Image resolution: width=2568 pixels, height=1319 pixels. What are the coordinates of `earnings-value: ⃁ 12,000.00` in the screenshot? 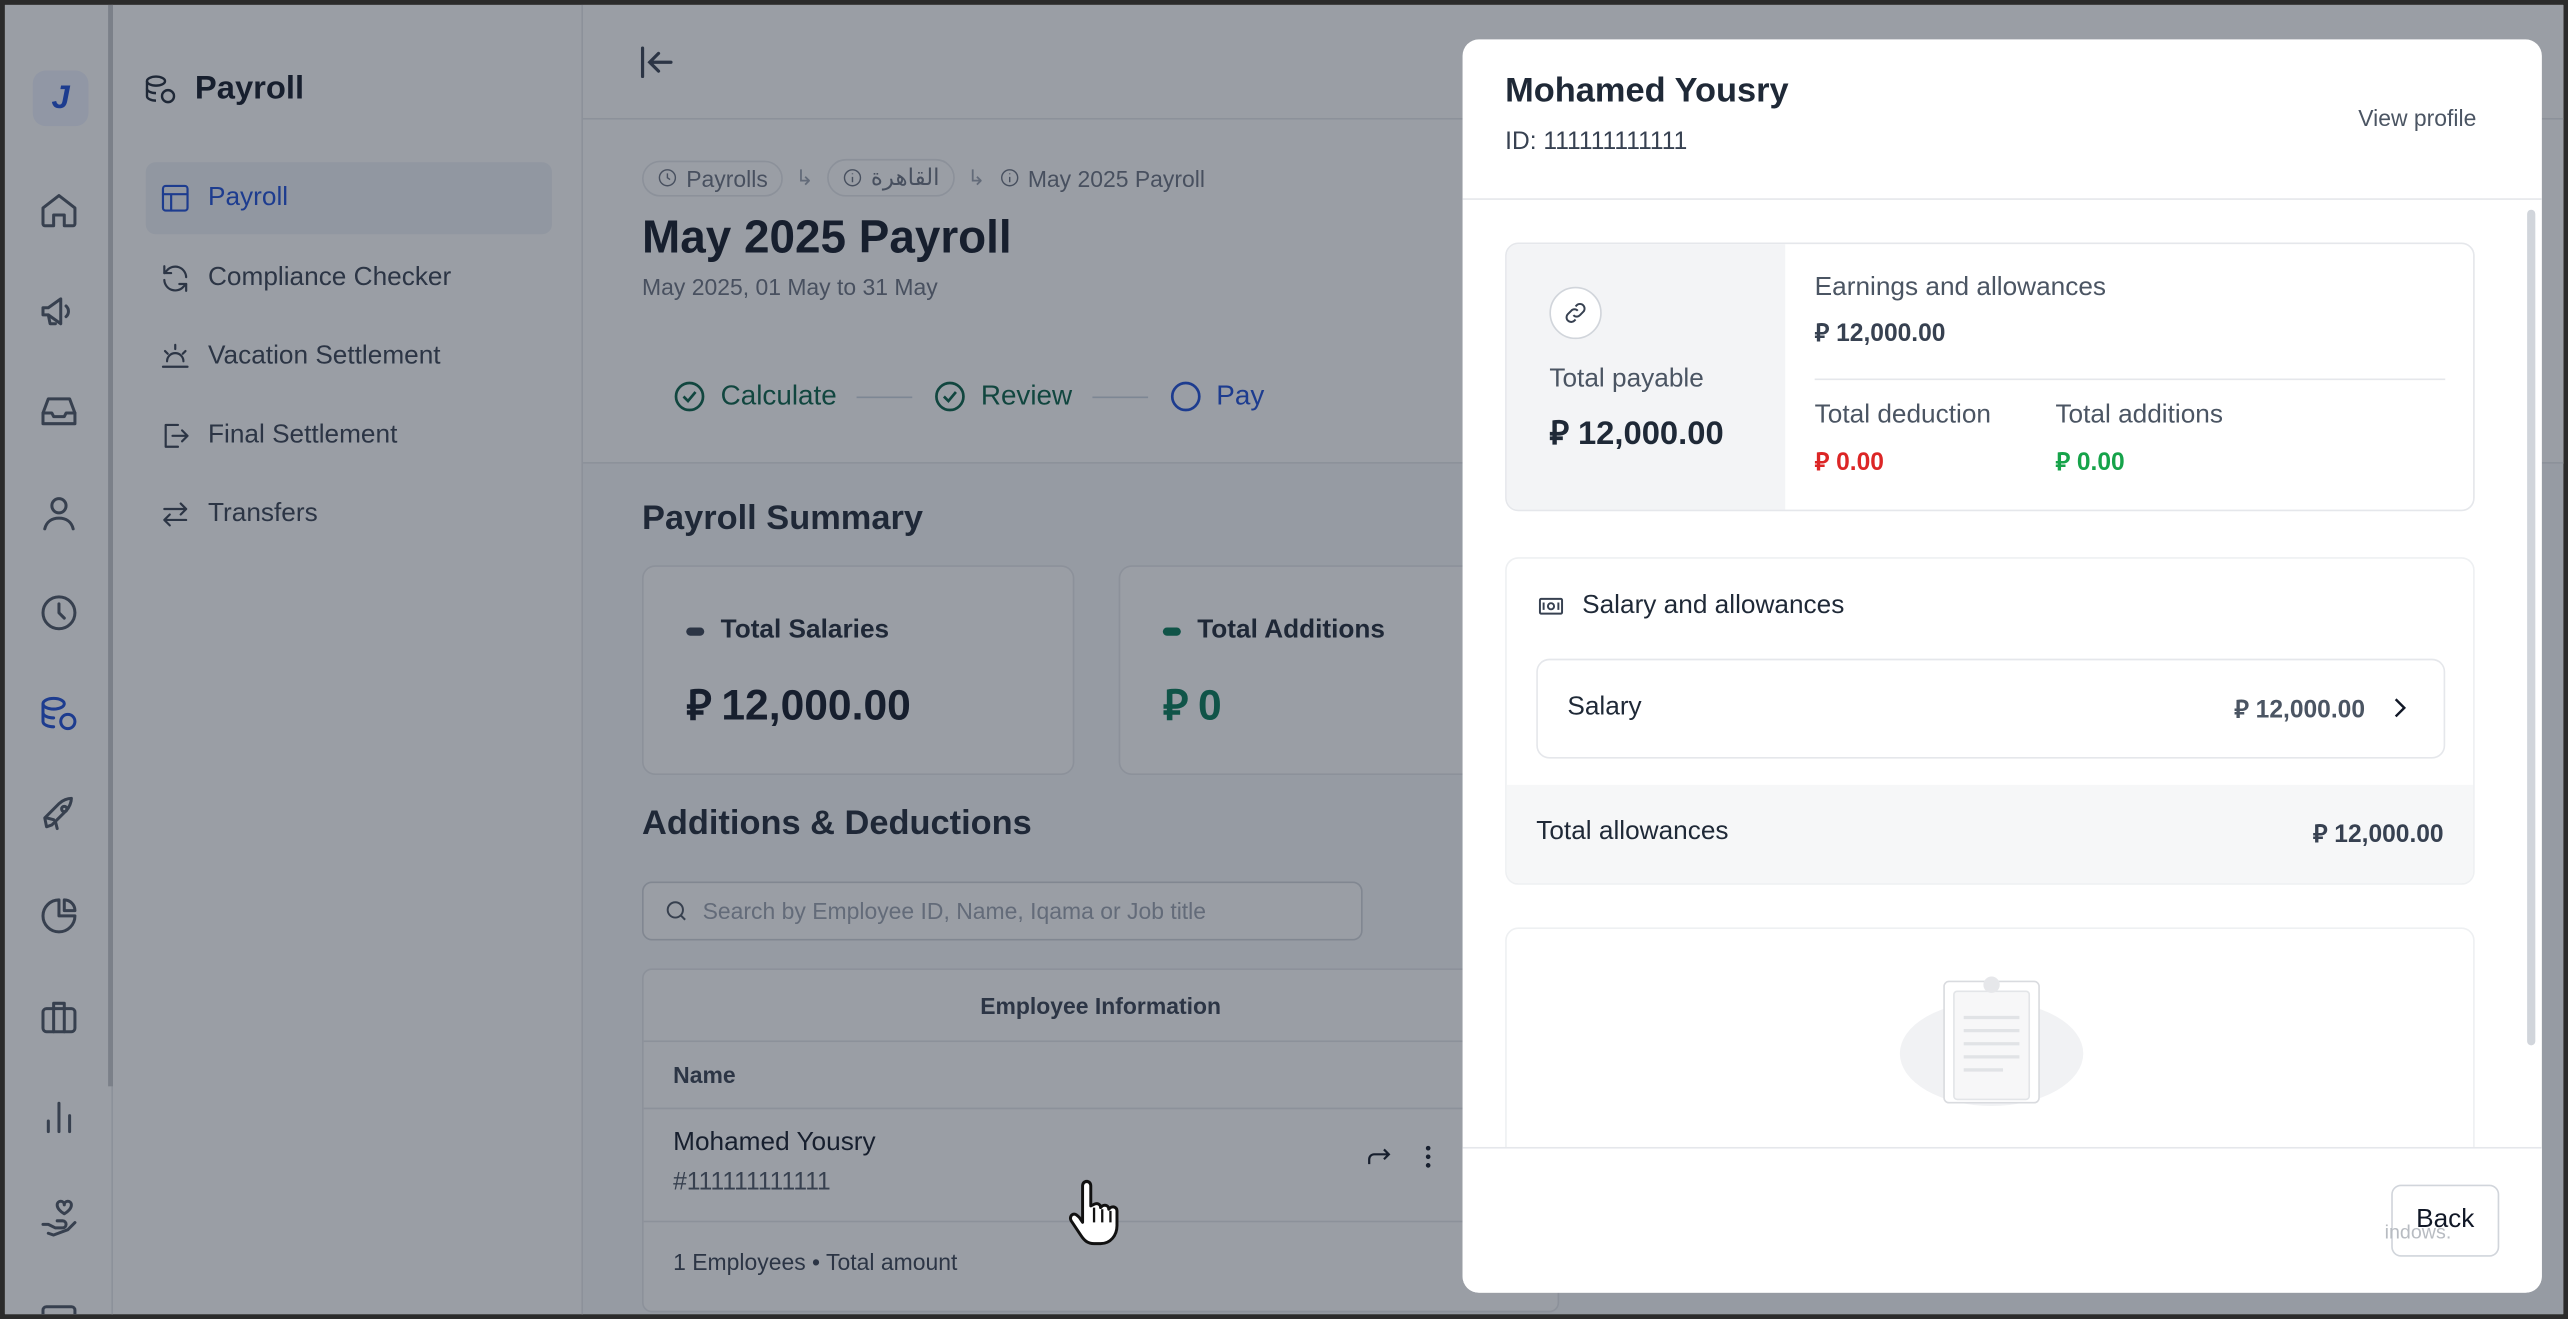 It's located at (1880, 333).